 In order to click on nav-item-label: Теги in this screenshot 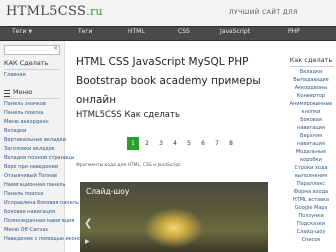, I will do `click(19, 31)`.